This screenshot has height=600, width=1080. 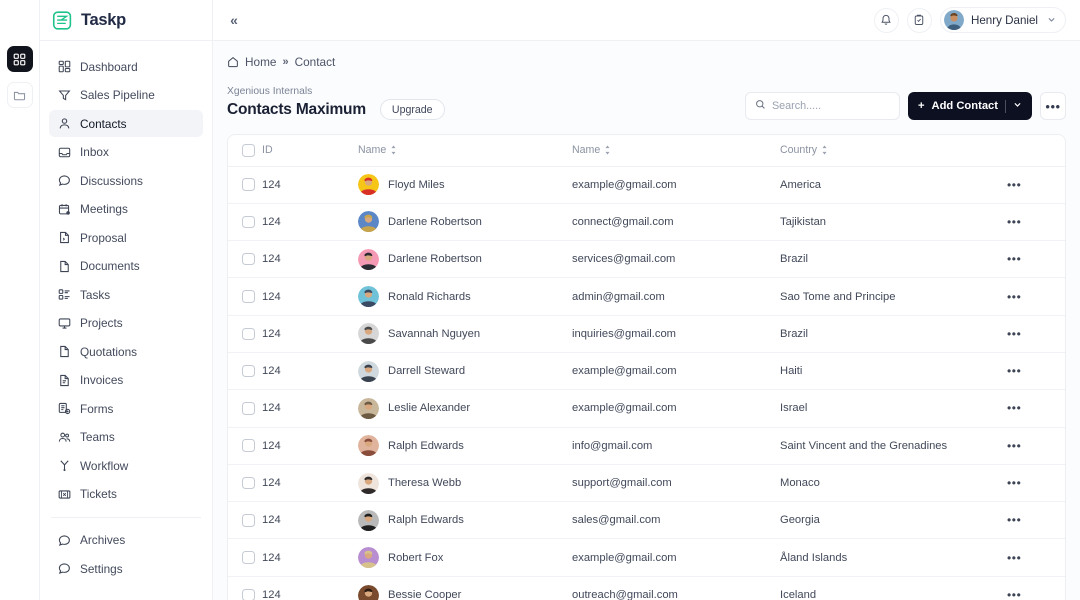 I want to click on sidebar-item-projects: Projects, so click(x=126, y=323).